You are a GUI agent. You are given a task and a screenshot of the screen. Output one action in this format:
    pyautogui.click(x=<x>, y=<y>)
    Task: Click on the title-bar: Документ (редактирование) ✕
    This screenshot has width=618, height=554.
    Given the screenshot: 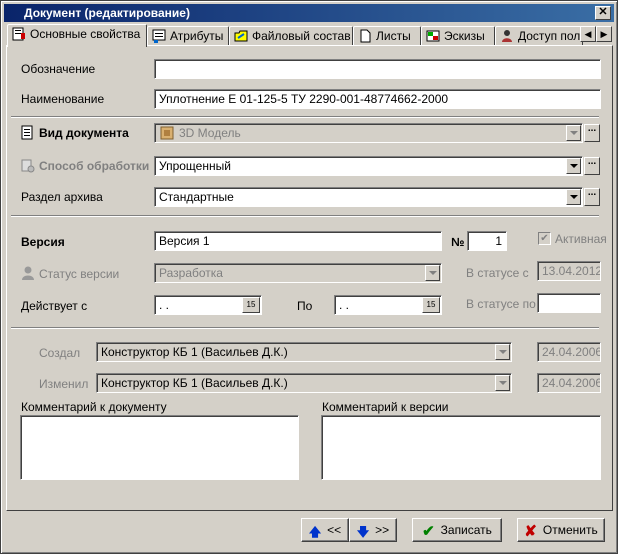 What is the action you would take?
    pyautogui.click(x=309, y=13)
    